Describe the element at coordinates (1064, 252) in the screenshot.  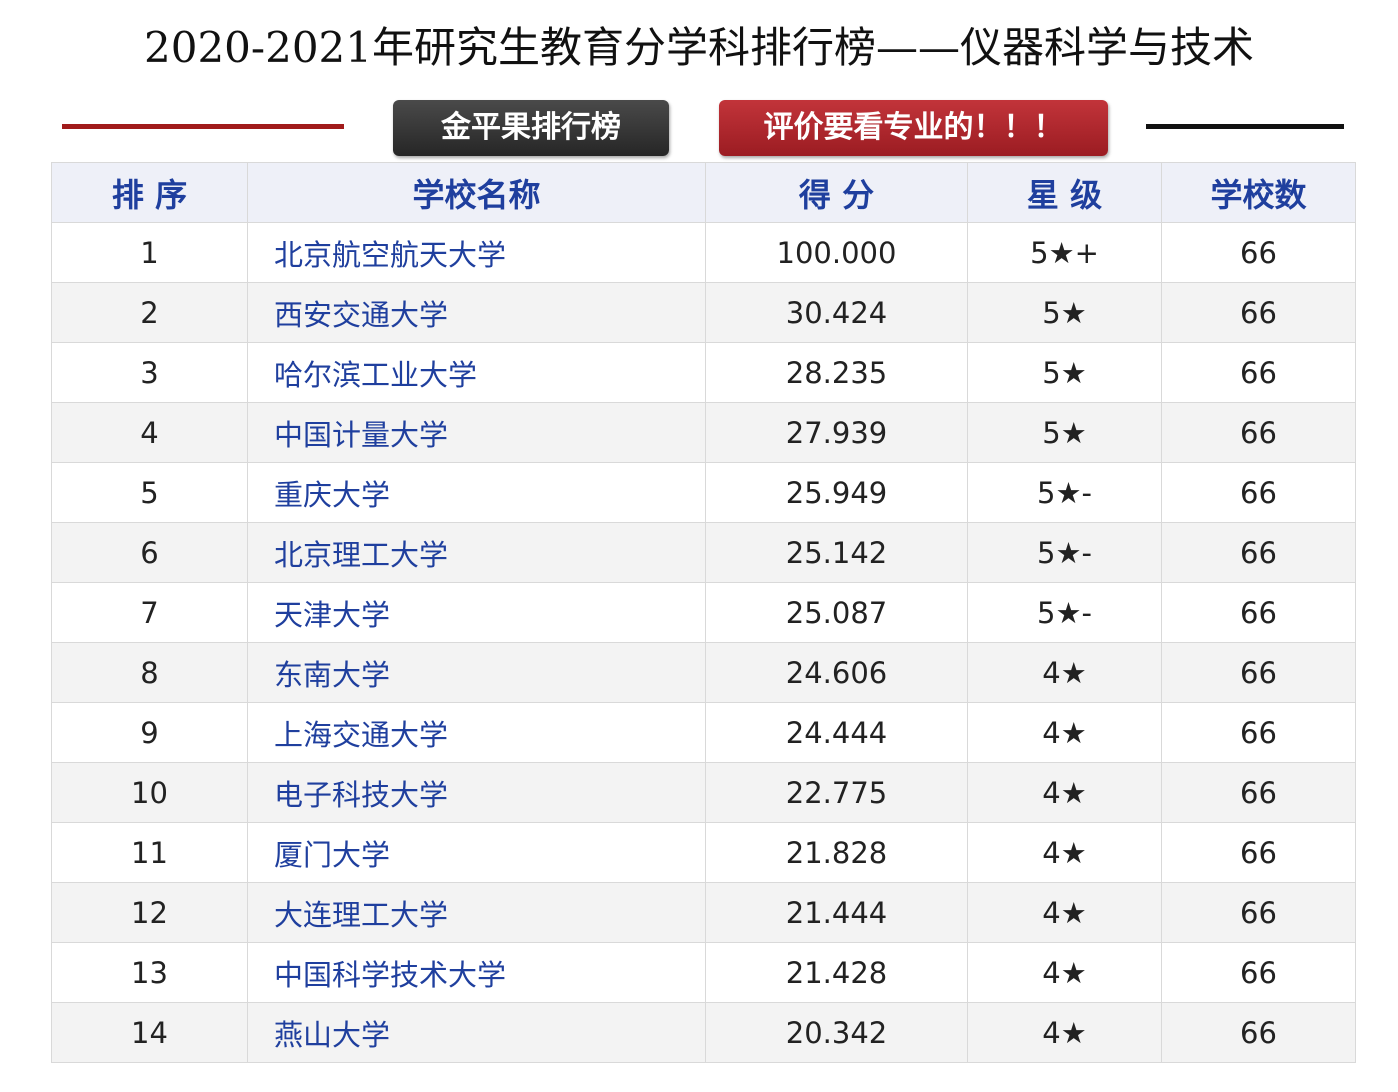
I see `star-rating-cell: 5★+` at that location.